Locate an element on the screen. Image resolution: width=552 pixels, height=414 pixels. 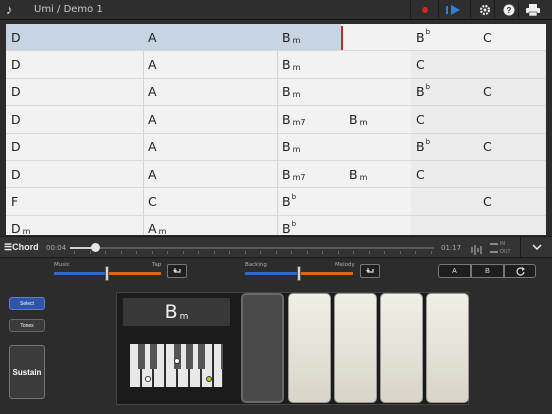
sustain-button: Sustain is located at coordinates (27, 372).